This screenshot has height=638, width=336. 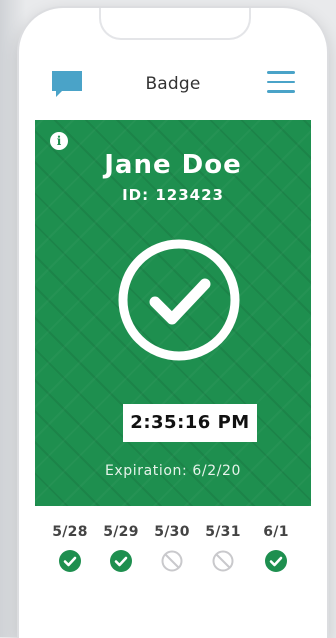 I want to click on info-icon: i, so click(x=59, y=141).